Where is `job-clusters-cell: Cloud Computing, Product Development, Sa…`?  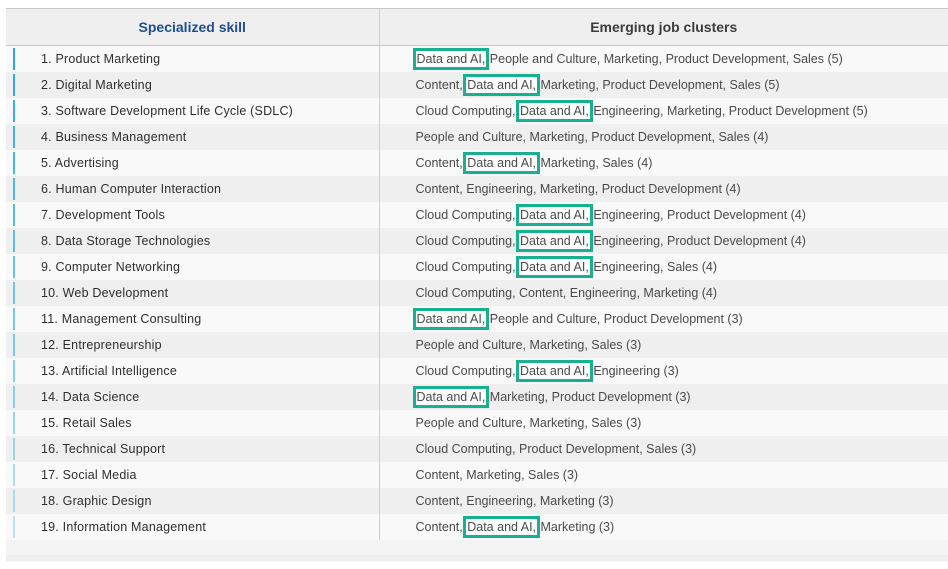
job-clusters-cell: Cloud Computing, Product Development, Sa… is located at coordinates (663, 448).